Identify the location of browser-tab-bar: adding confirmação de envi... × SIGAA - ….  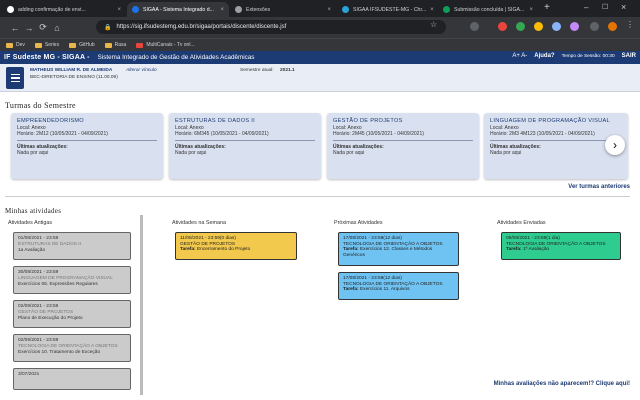
(320, 8).